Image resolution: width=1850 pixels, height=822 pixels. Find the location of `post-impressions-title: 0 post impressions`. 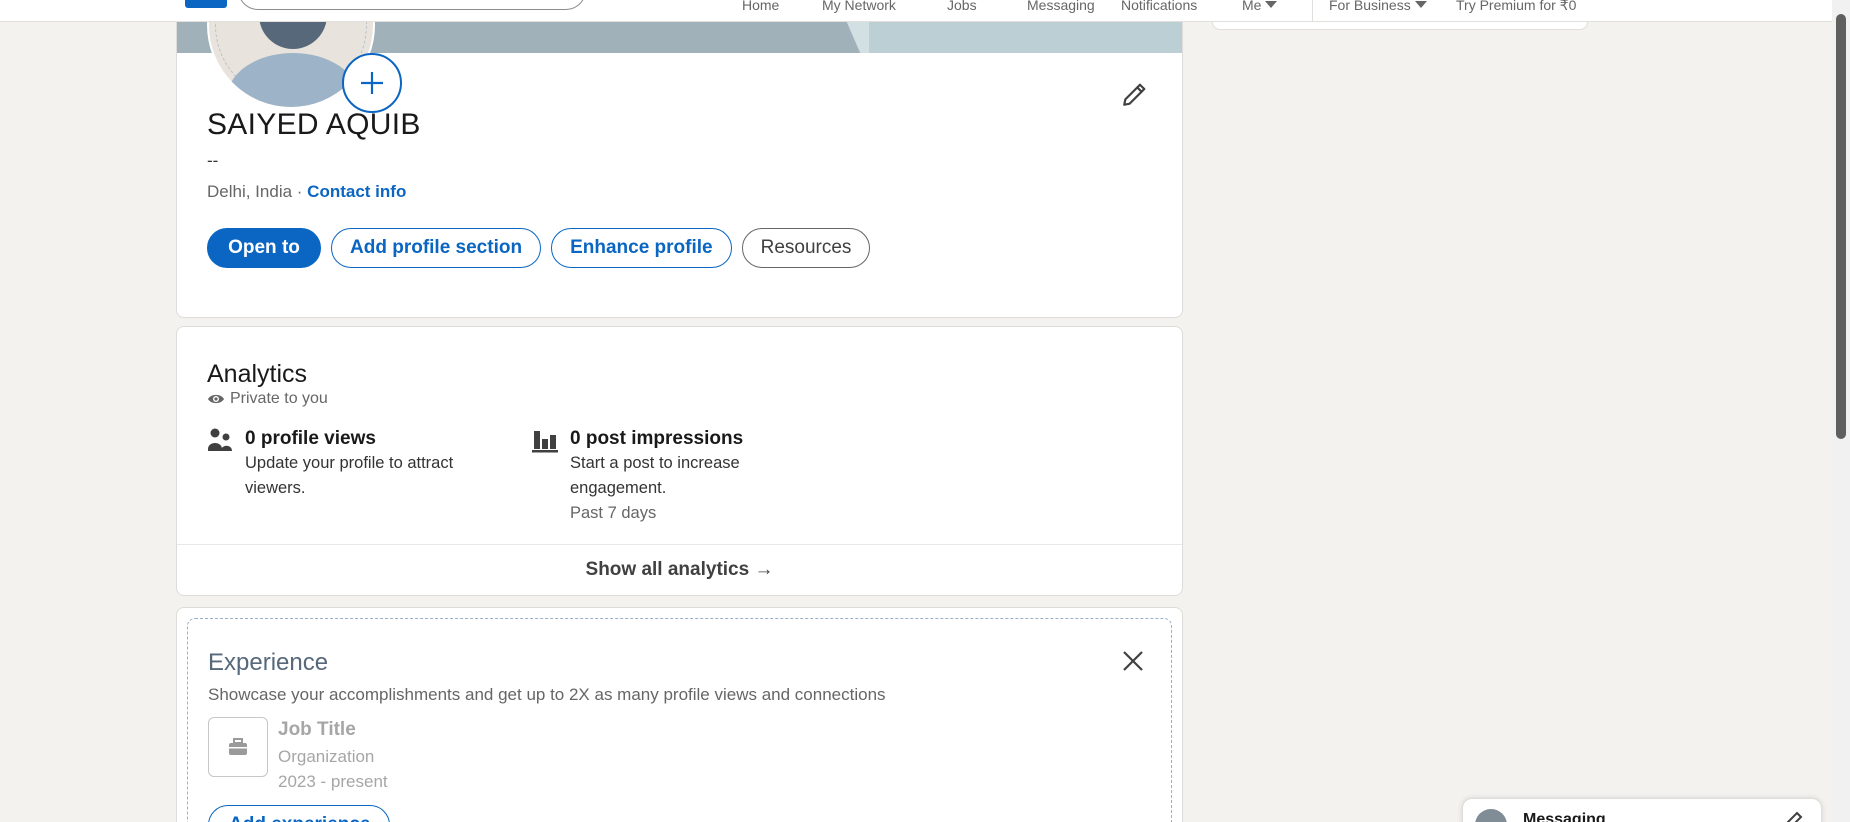

post-impressions-title: 0 post impressions is located at coordinates (657, 438).